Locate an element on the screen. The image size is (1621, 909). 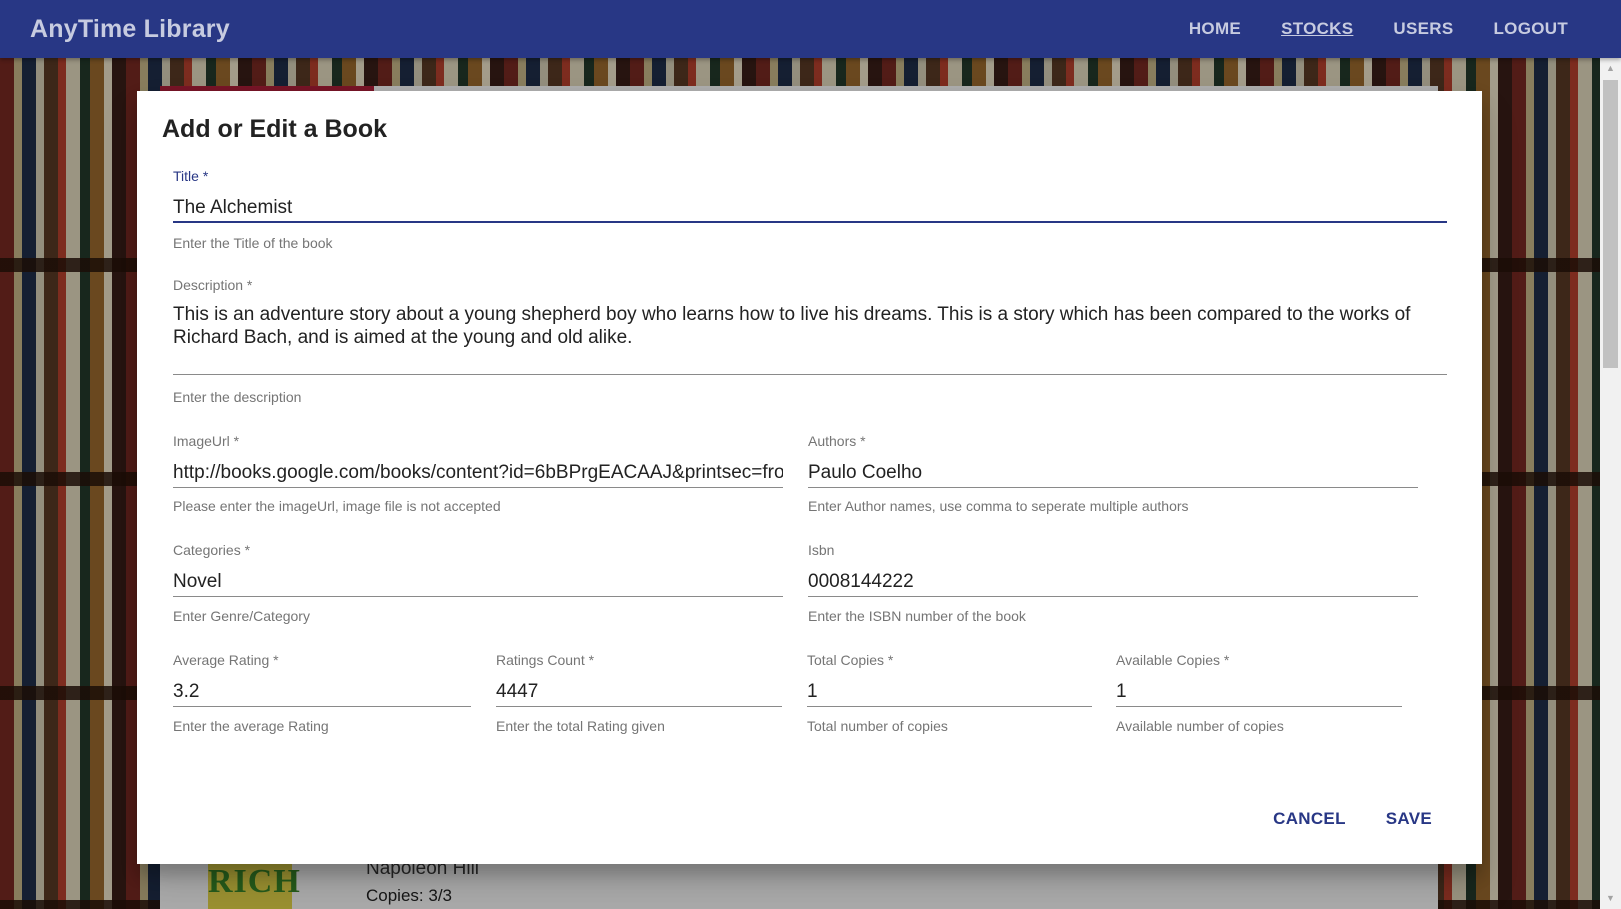
description-label: Description * is located at coordinates (213, 285).